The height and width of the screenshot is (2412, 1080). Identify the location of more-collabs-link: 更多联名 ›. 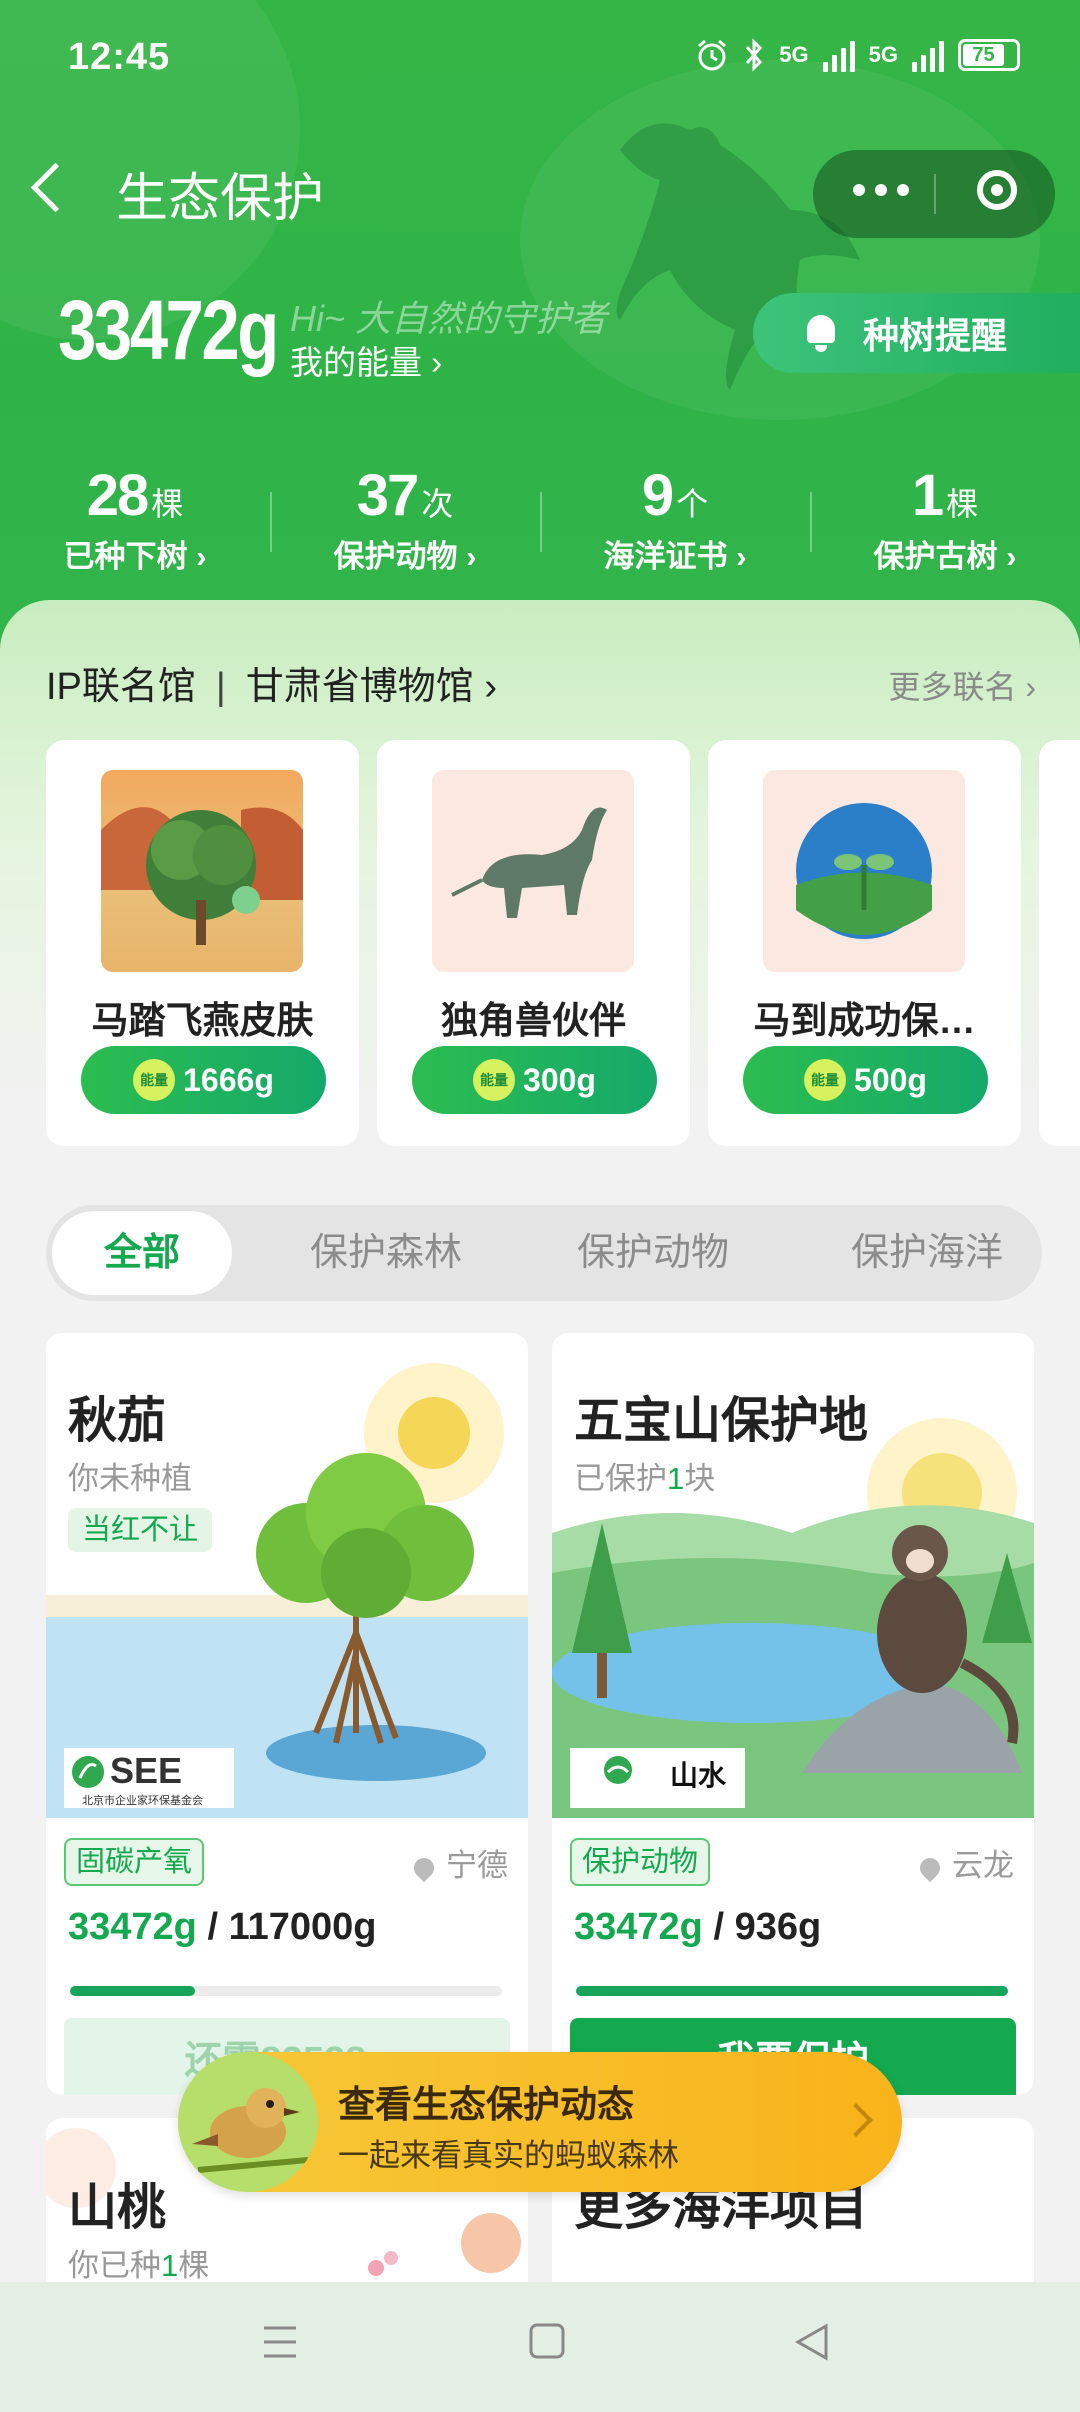
(962, 685).